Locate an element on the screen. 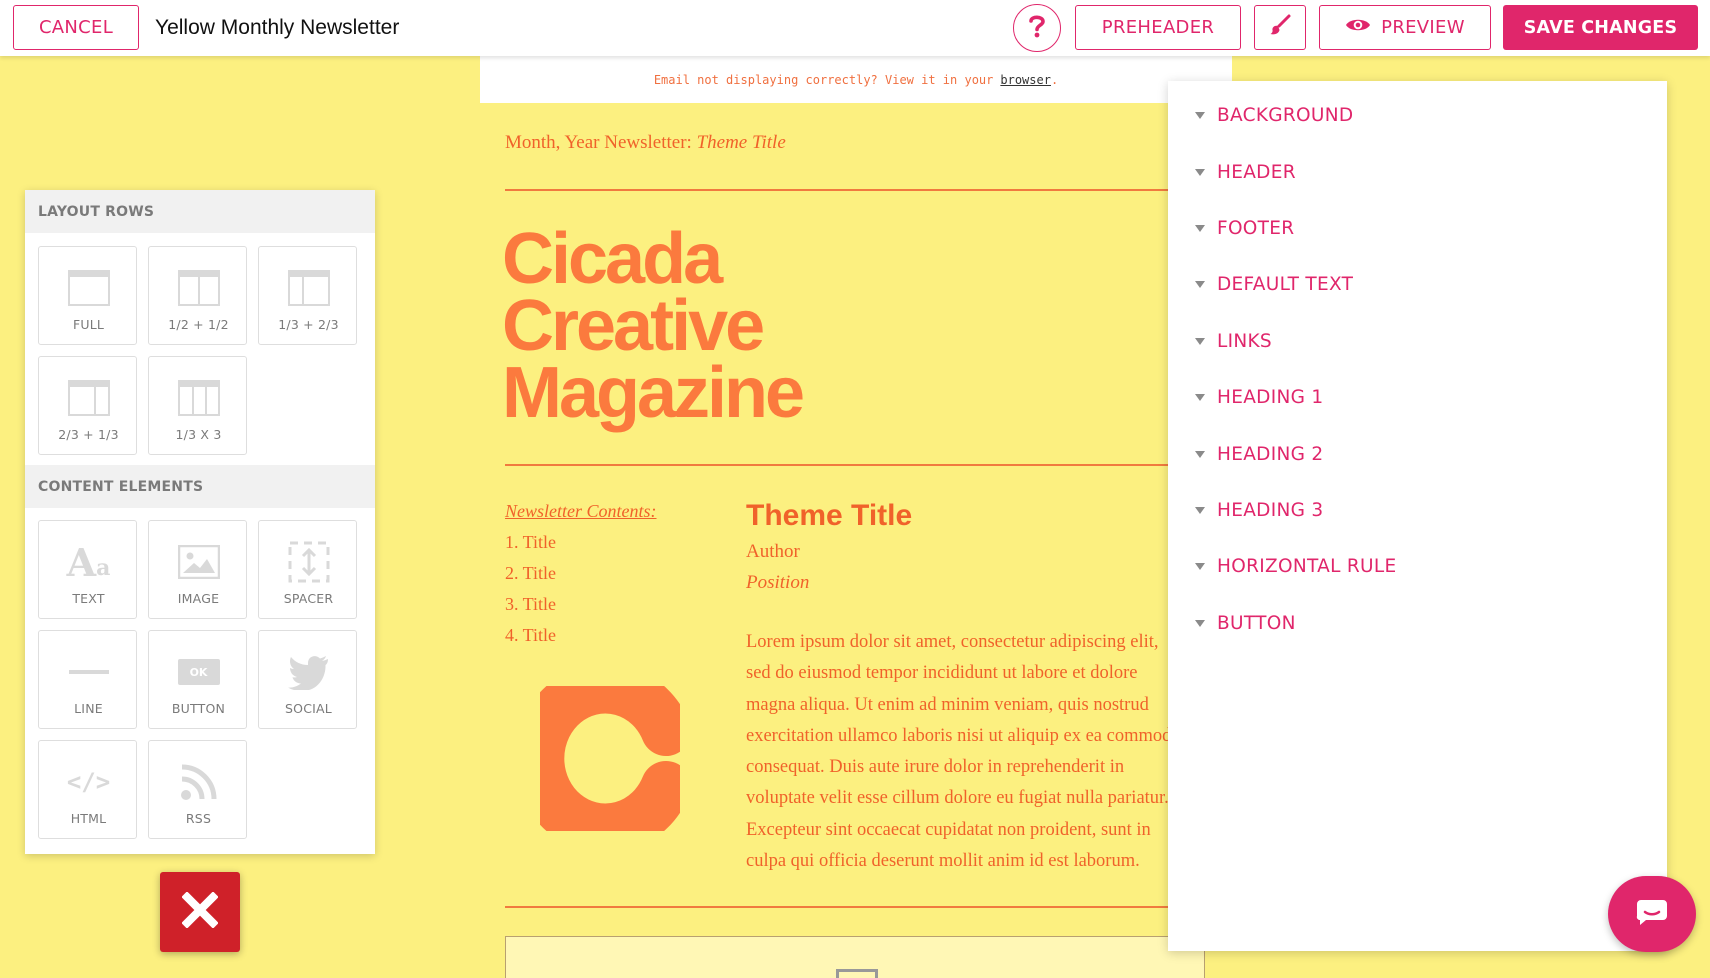 The width and height of the screenshot is (1710, 978). style-section-label: HEADING 2 is located at coordinates (1270, 454).